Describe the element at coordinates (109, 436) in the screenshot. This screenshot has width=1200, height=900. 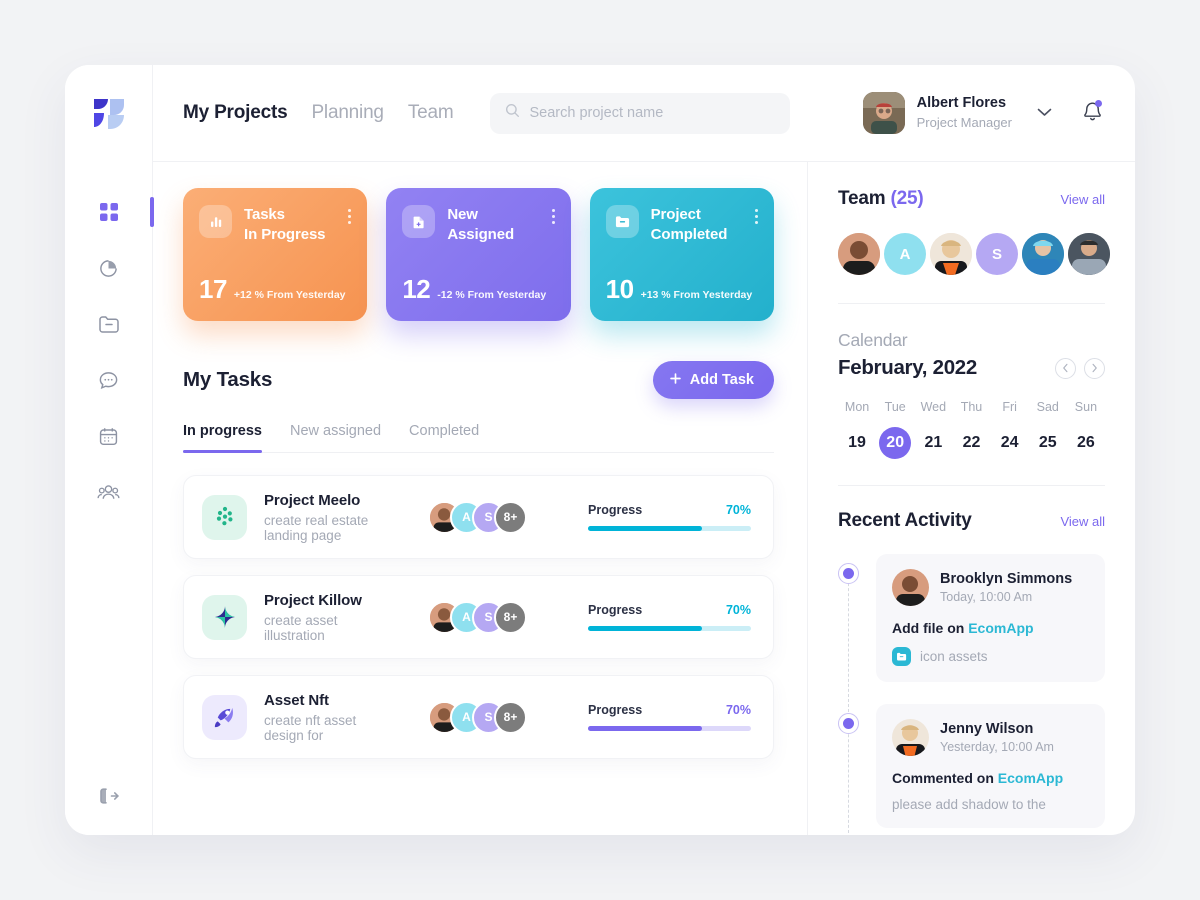
I see `sidebar-item-calendar` at that location.